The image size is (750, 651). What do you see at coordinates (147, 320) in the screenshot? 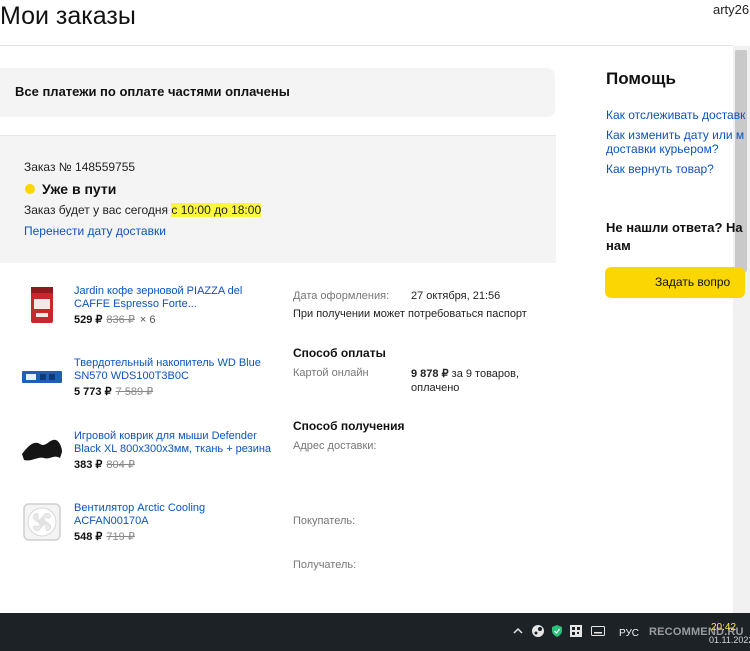
I see `item-qty: × 6` at bounding box center [147, 320].